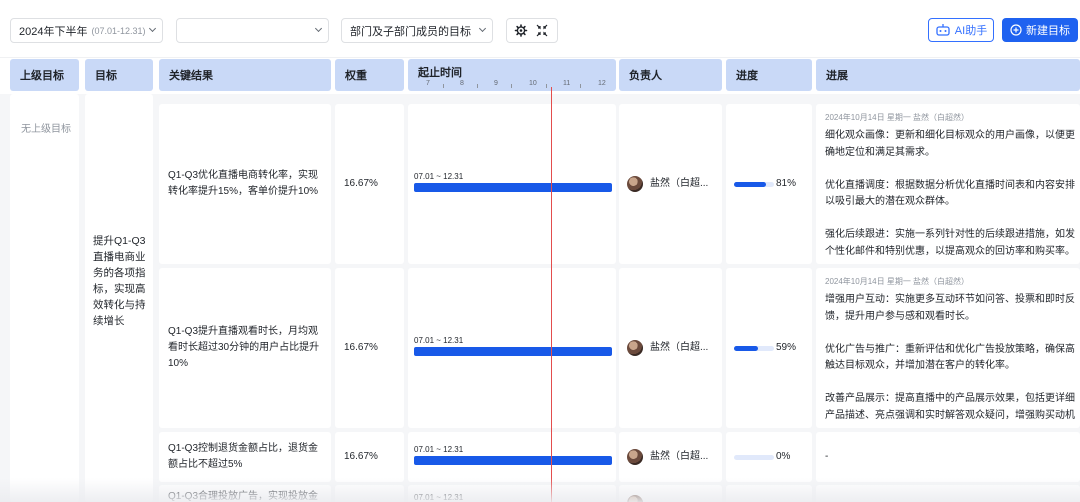 The height and width of the screenshot is (502, 1080). I want to click on update-empty: -, so click(827, 456).